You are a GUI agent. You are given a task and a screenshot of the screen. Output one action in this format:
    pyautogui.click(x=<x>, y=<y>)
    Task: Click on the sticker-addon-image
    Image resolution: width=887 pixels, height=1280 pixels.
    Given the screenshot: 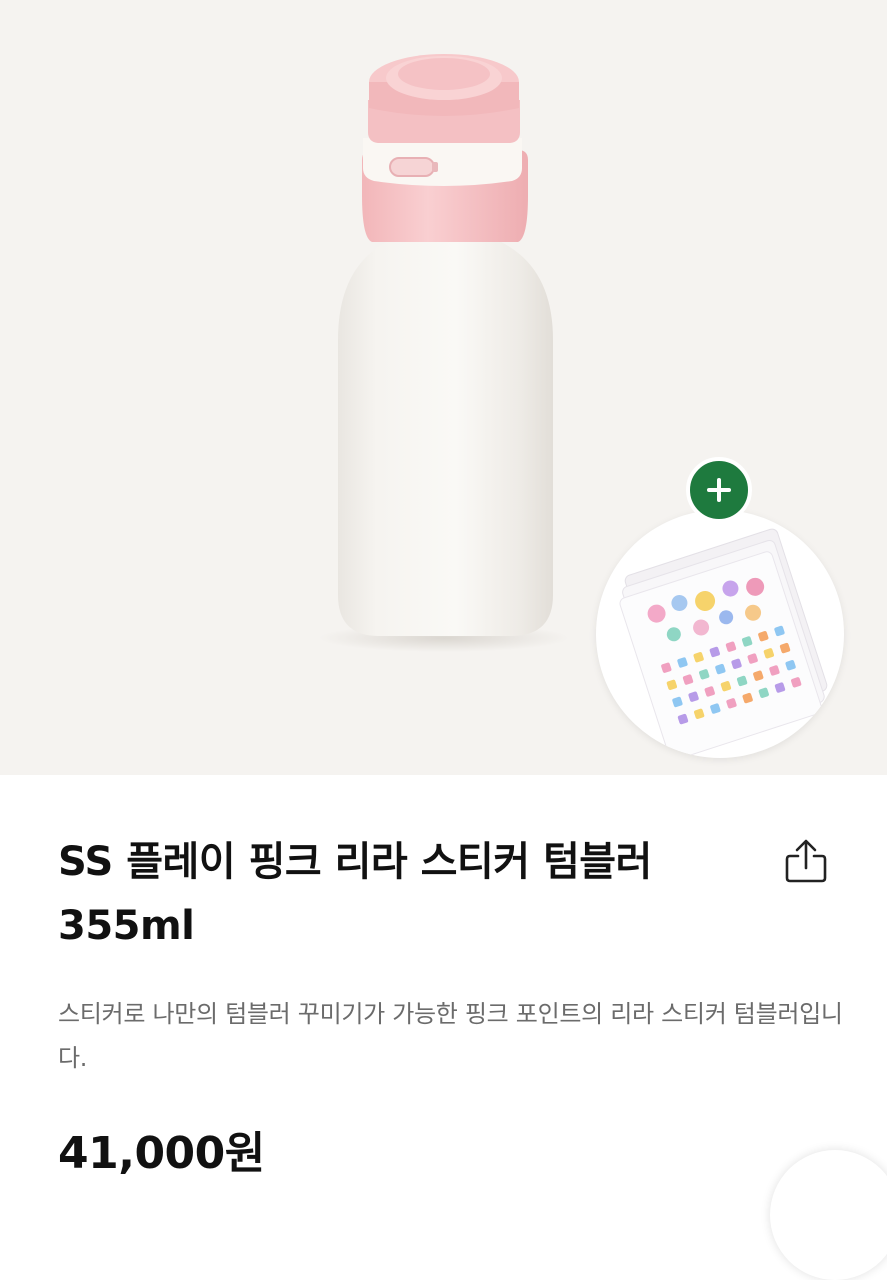 What is the action you would take?
    pyautogui.click(x=720, y=634)
    